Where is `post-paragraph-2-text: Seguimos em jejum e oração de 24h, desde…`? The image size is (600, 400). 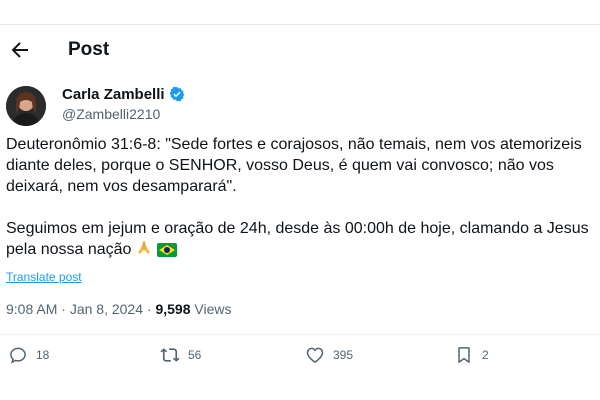
post-paragraph-2-text: Seguimos em jejum e oração de 24h, desde… is located at coordinates (297, 239).